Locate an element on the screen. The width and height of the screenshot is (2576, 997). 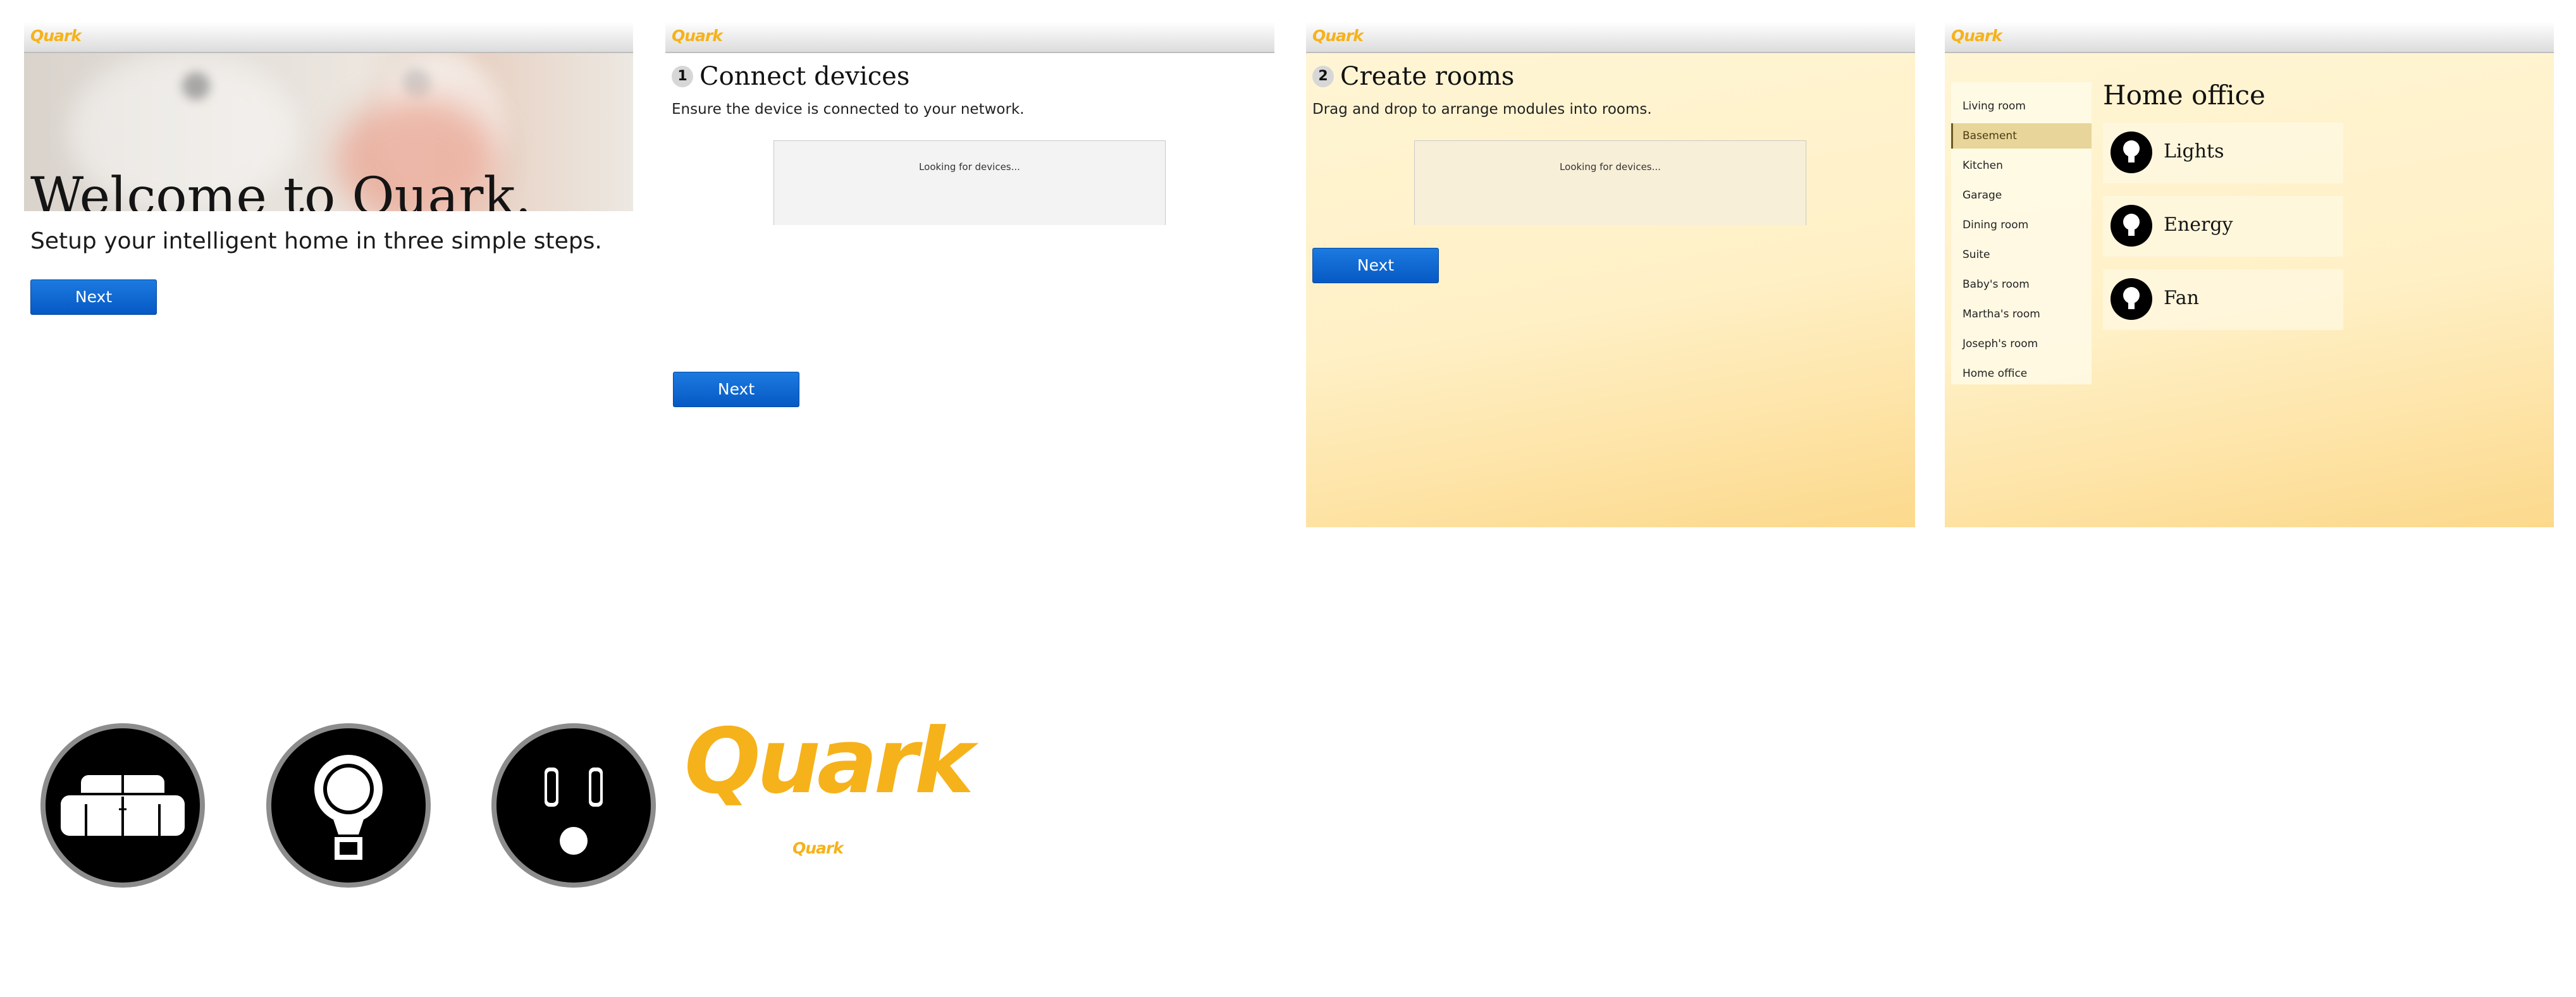
sofa-icon is located at coordinates (122, 805).